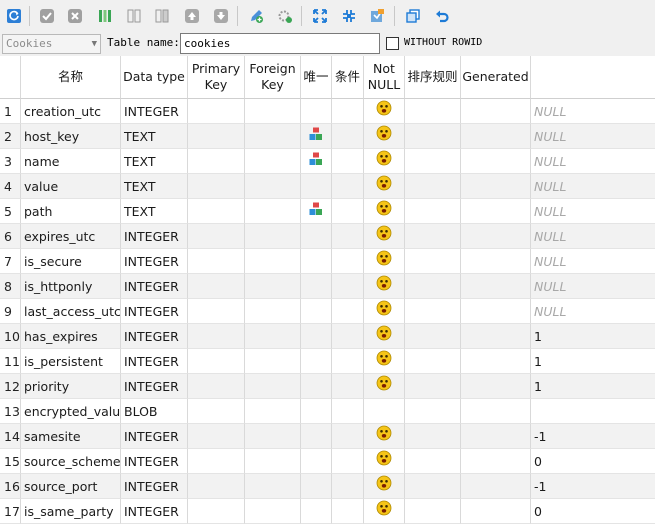 This screenshot has height=531, width=655. I want to click on column-name-cell: path, so click(71, 211).